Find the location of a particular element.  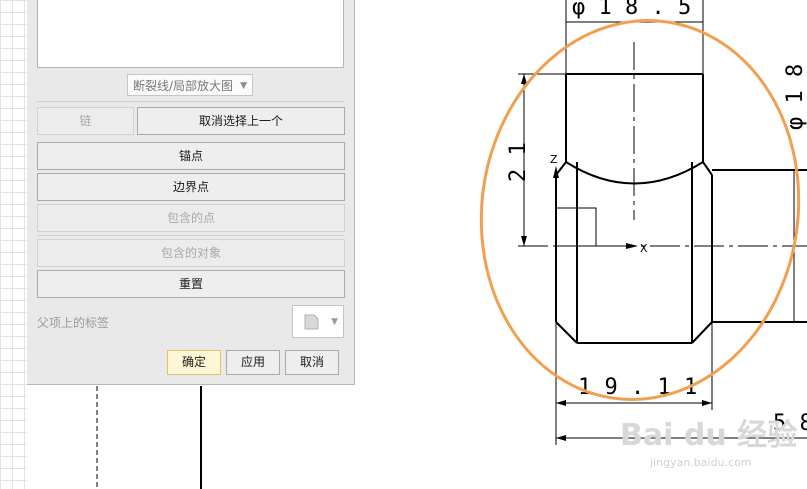

ok-button: 确定 is located at coordinates (194, 362).